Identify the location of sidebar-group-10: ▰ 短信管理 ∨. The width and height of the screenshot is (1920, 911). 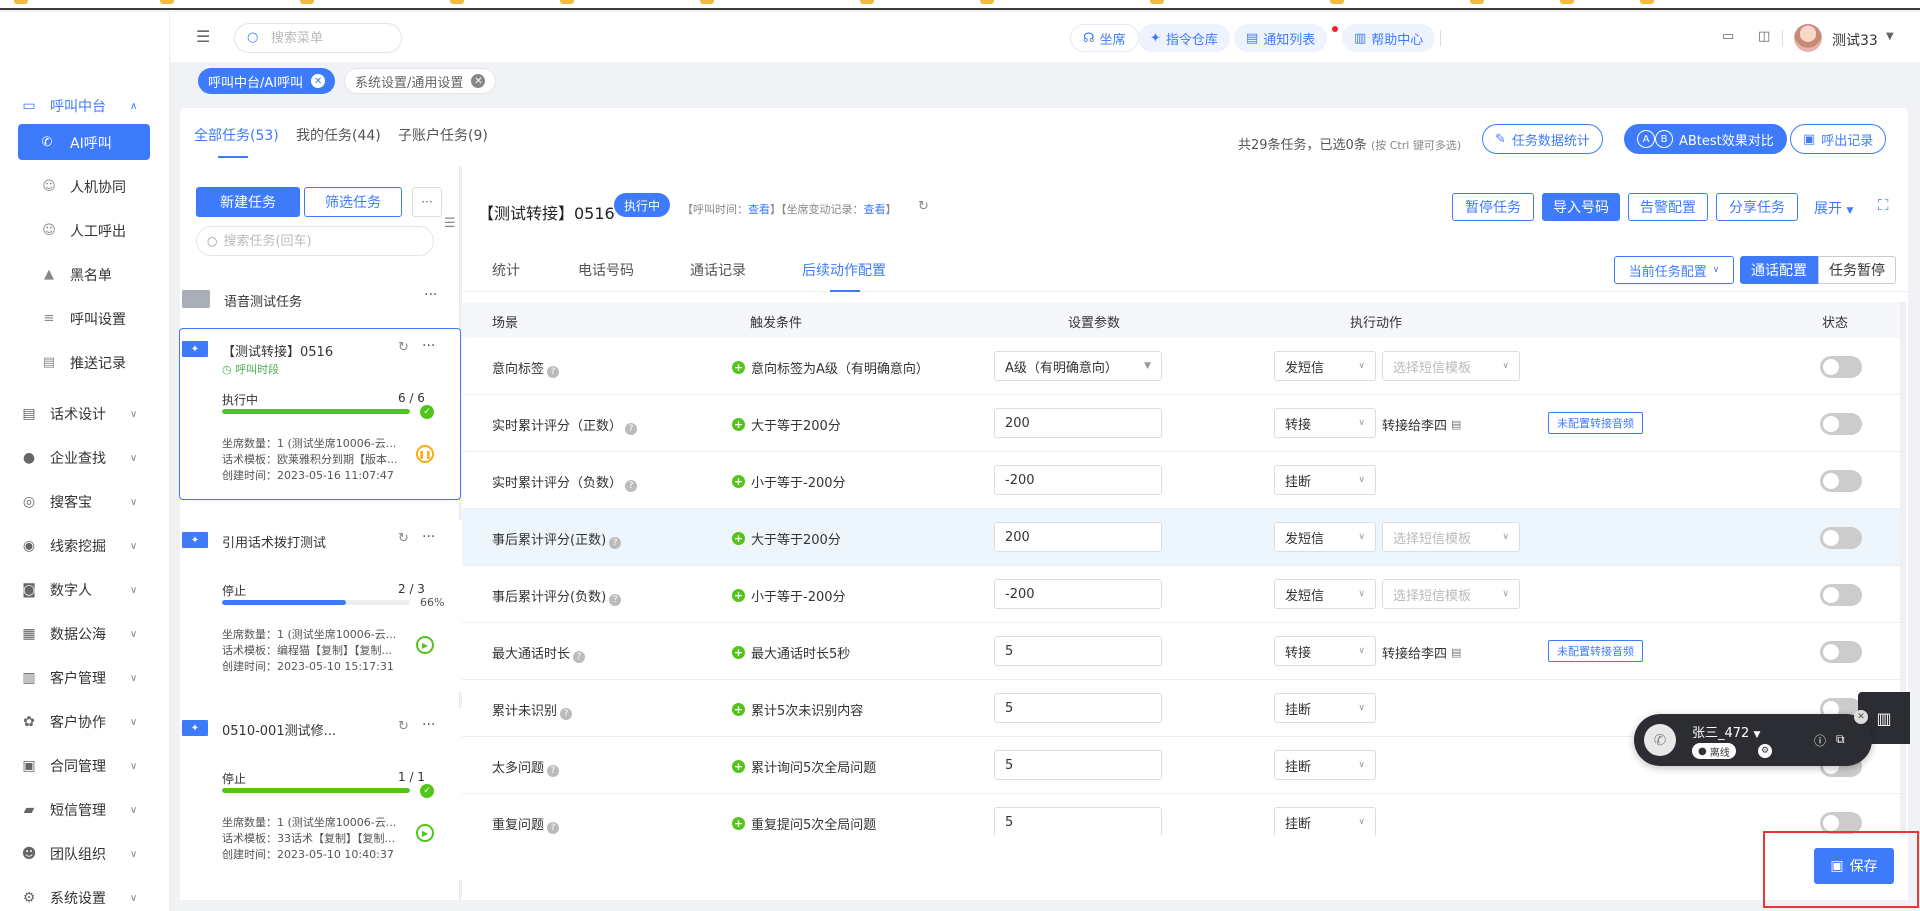
(85, 810).